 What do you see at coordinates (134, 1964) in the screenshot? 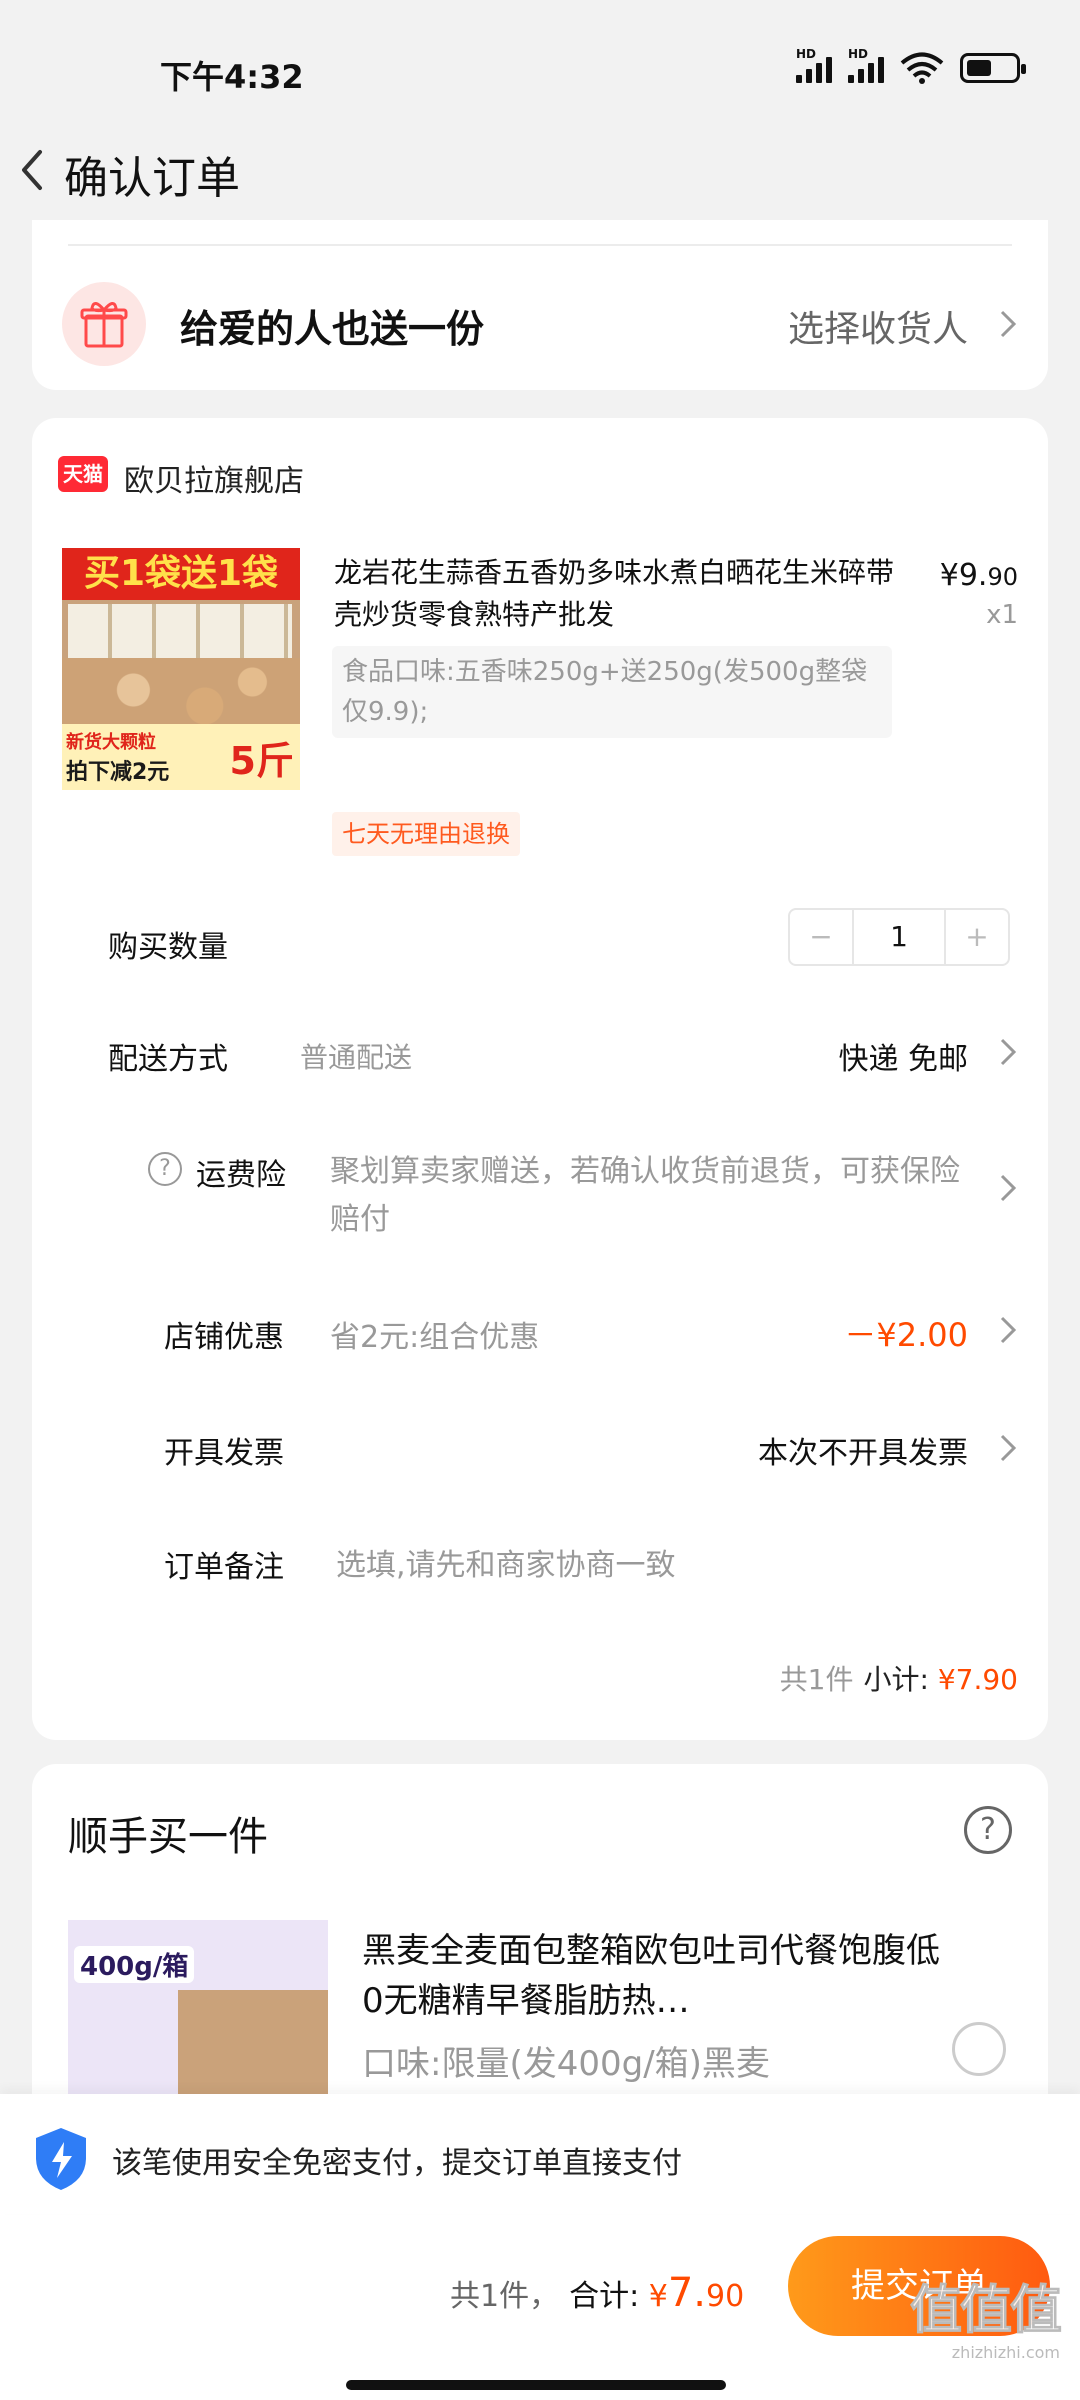
I see `recommend-image-badge: 400g/箱` at bounding box center [134, 1964].